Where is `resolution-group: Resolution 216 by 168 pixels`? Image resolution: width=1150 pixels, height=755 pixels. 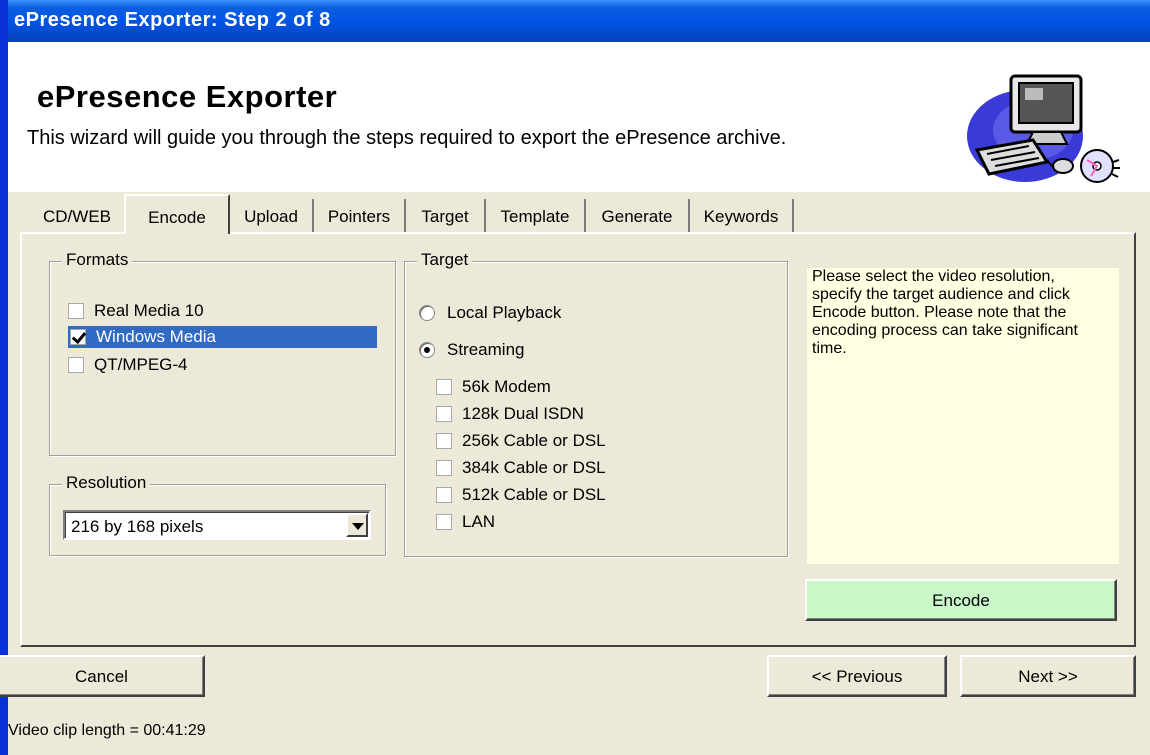
resolution-group: Resolution 216 by 168 pixels is located at coordinates (217, 514).